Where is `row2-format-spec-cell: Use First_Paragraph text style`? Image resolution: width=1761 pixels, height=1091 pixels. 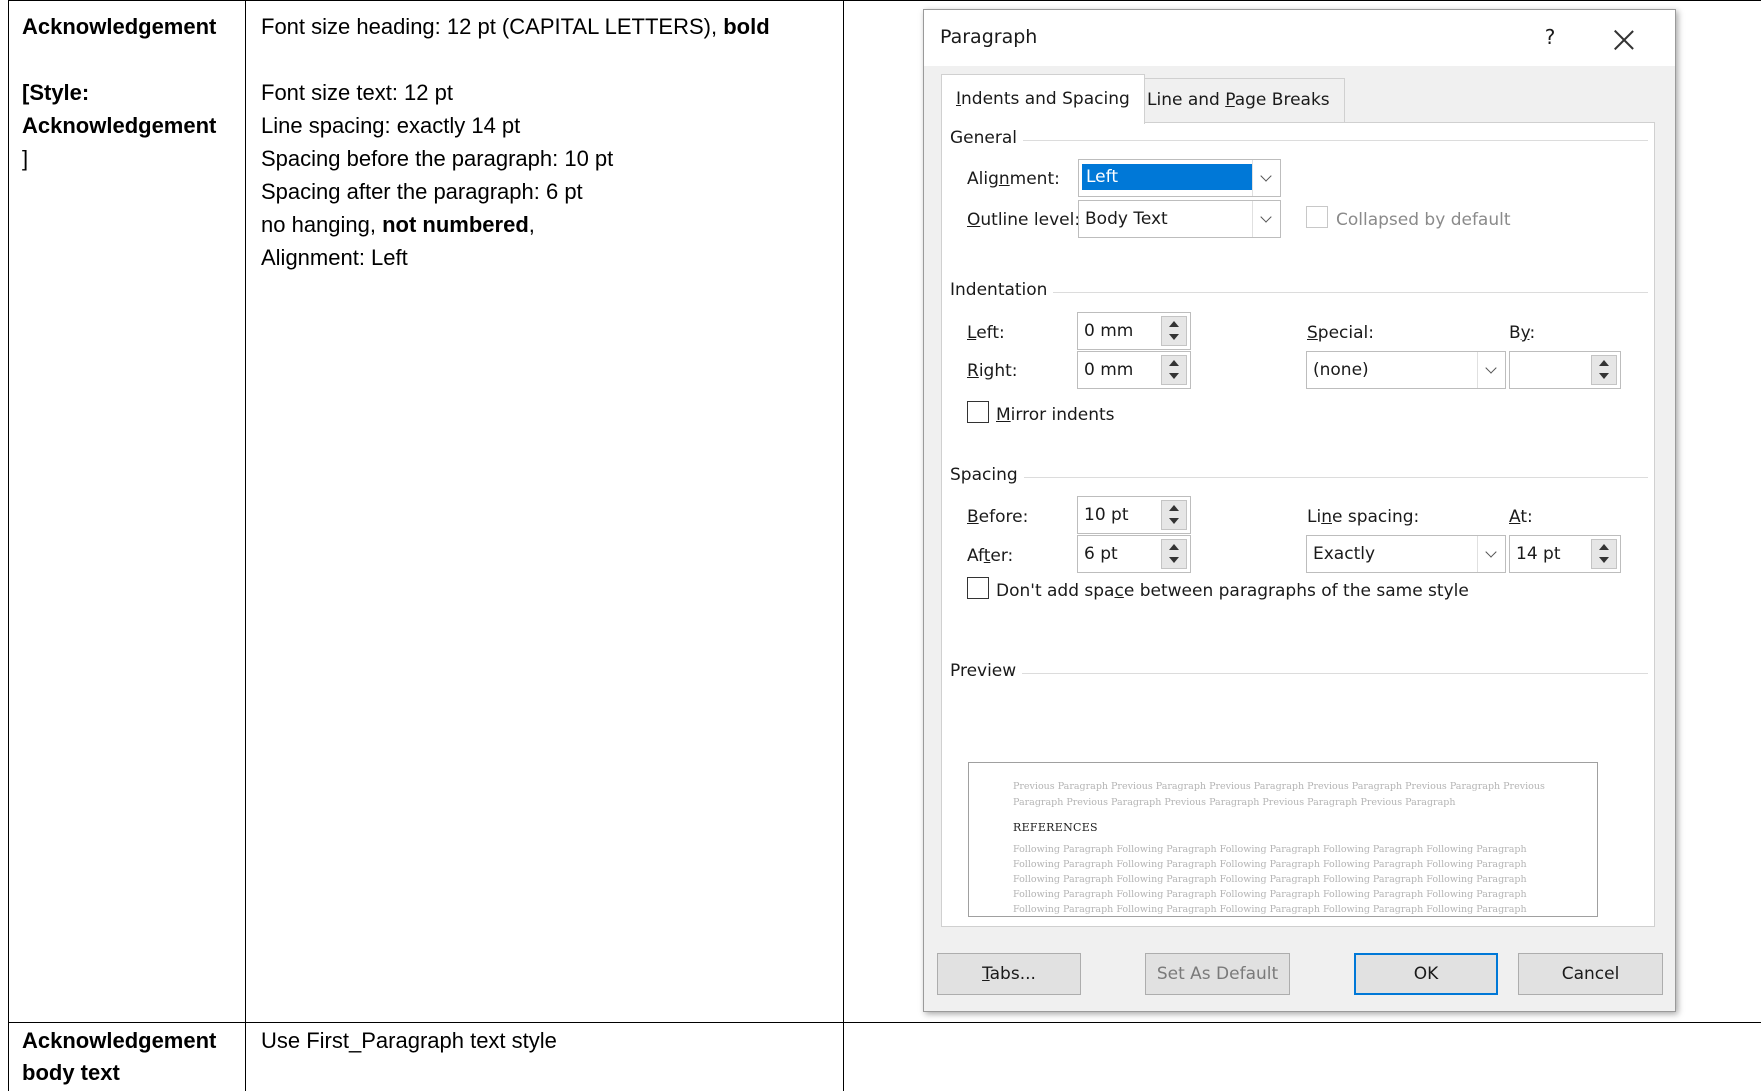 row2-format-spec-cell: Use First_Paragraph text style is located at coordinates (409, 1041).